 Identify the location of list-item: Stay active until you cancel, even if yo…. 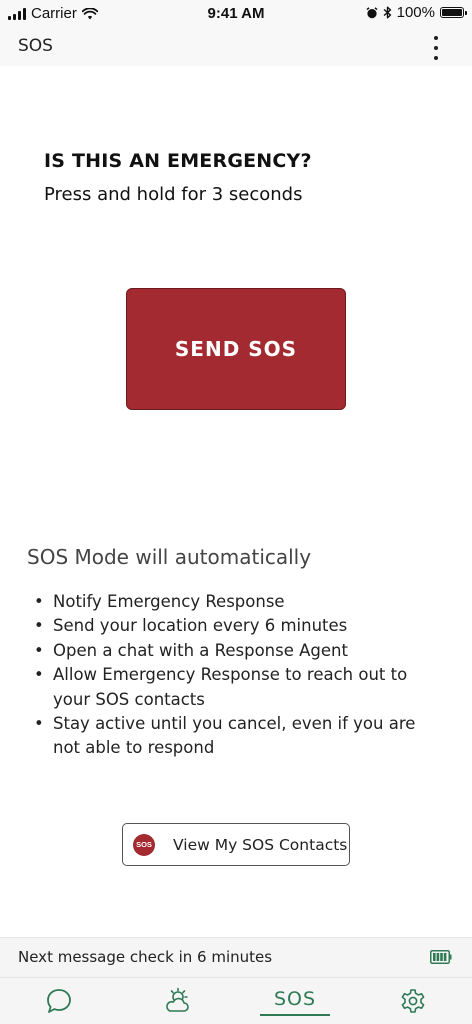
(234, 736).